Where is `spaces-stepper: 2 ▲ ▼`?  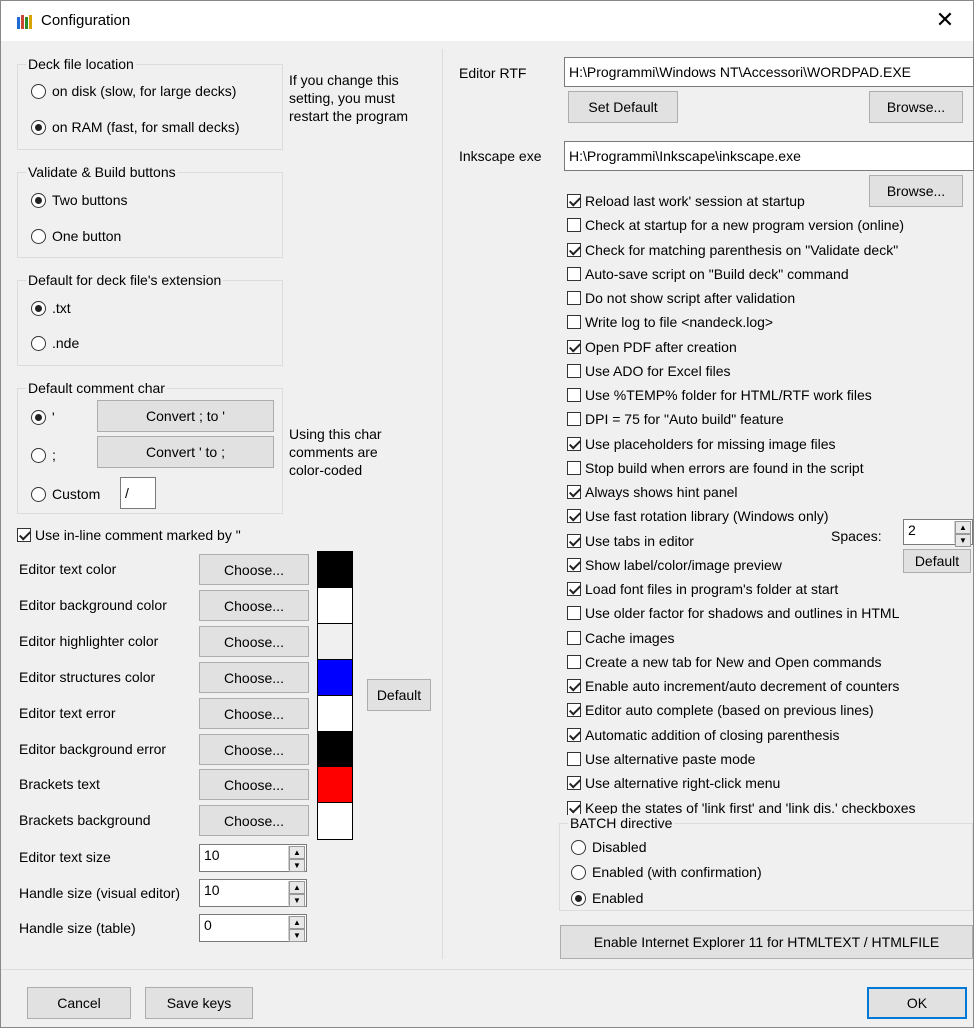
spaces-stepper: 2 ▲ ▼ is located at coordinates (938, 533).